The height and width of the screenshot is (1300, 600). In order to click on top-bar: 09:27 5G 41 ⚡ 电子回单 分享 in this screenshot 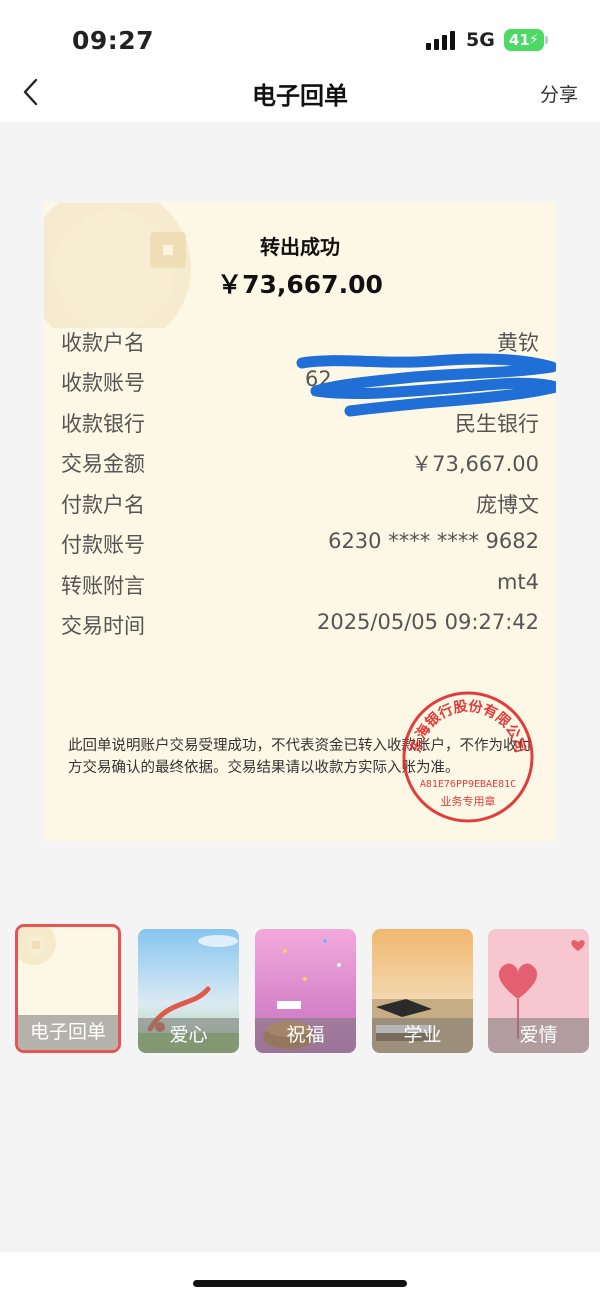, I will do `click(300, 61)`.